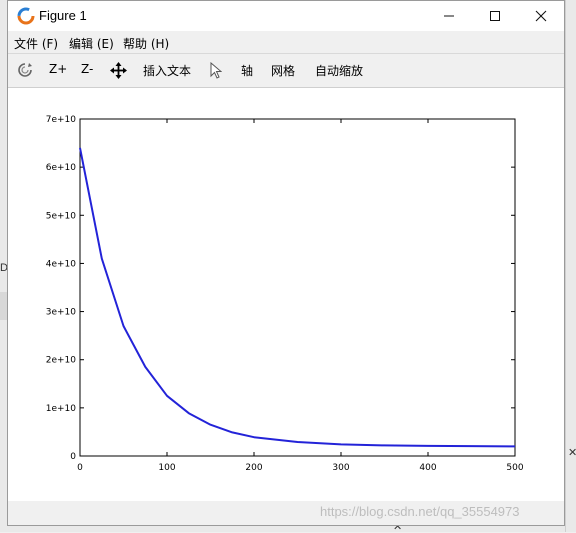 The image size is (576, 533). I want to click on minimize-icon, so click(449, 16).